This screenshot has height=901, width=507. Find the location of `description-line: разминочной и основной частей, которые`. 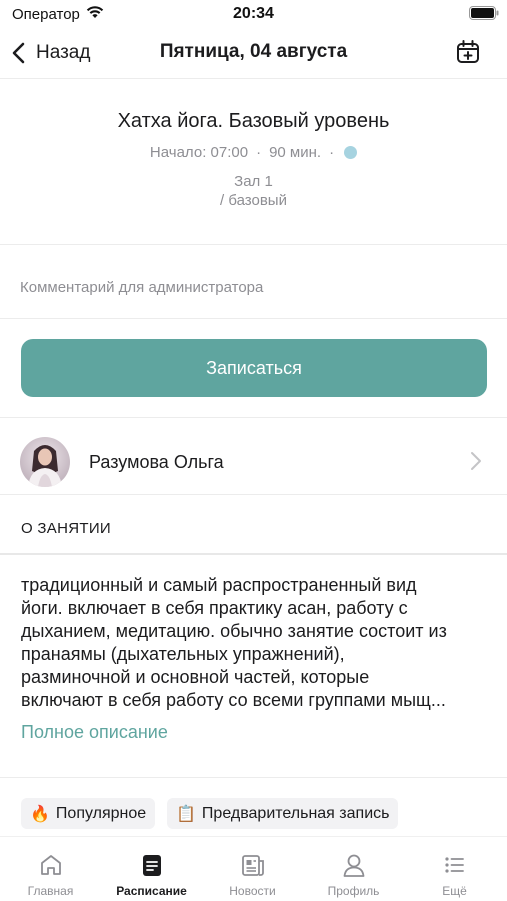

description-line: разминочной и основной частей, которые is located at coordinates (195, 677).